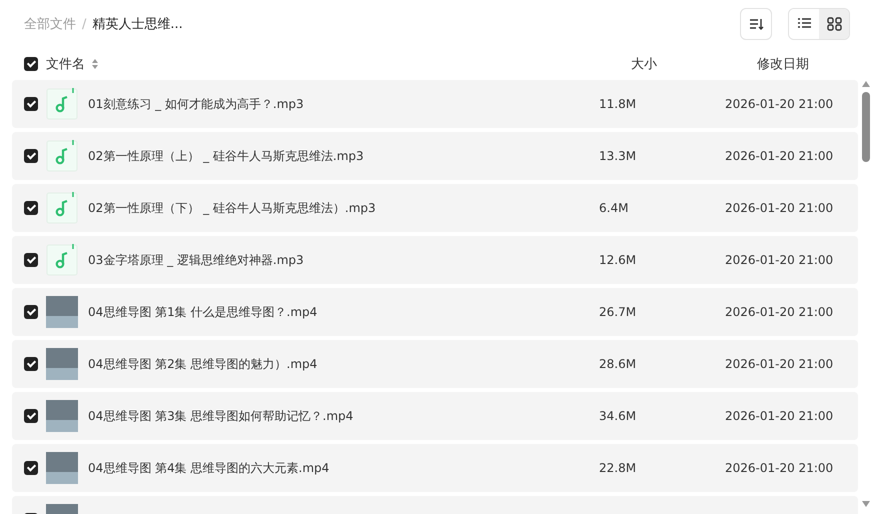 Image resolution: width=874 pixels, height=514 pixels. I want to click on file-name: 03金字塔原理 _ 逻辑思维绝对神器.mp3, so click(196, 260).